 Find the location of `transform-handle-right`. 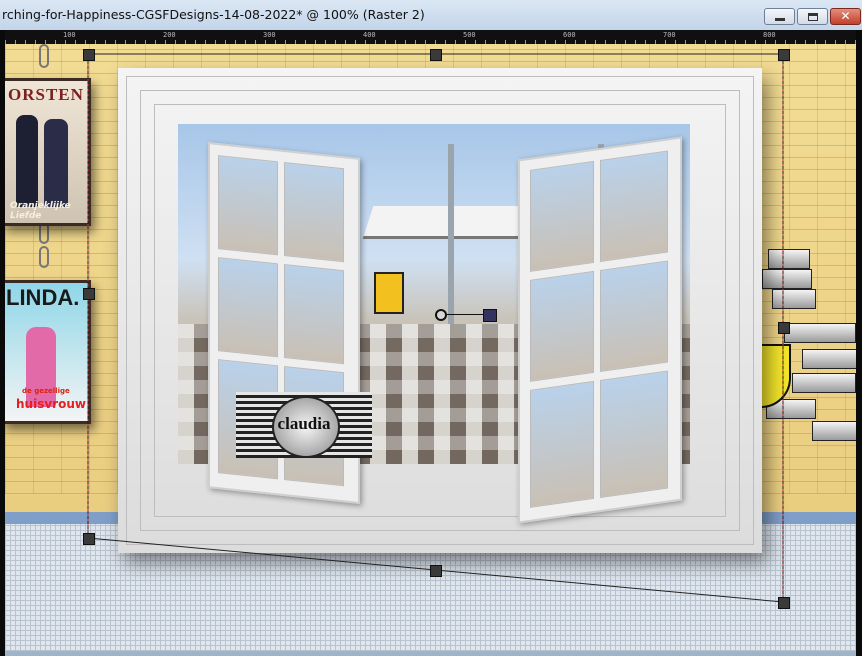

transform-handle-right is located at coordinates (784, 328).